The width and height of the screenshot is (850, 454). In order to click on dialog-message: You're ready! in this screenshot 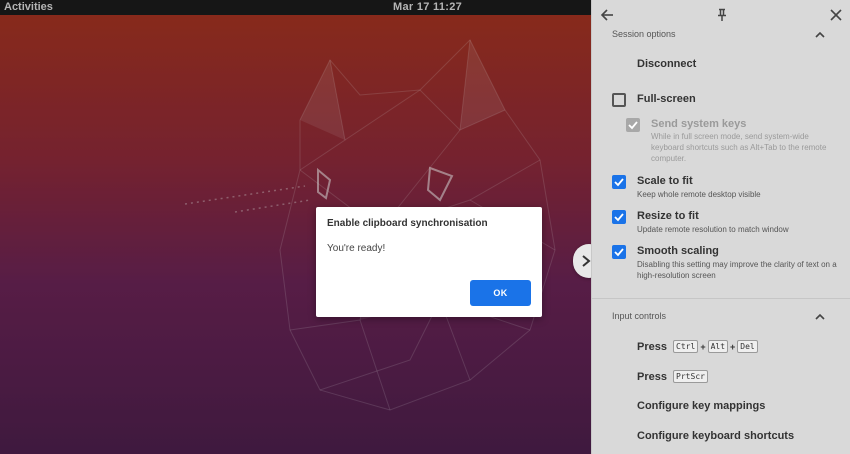, I will do `click(356, 248)`.